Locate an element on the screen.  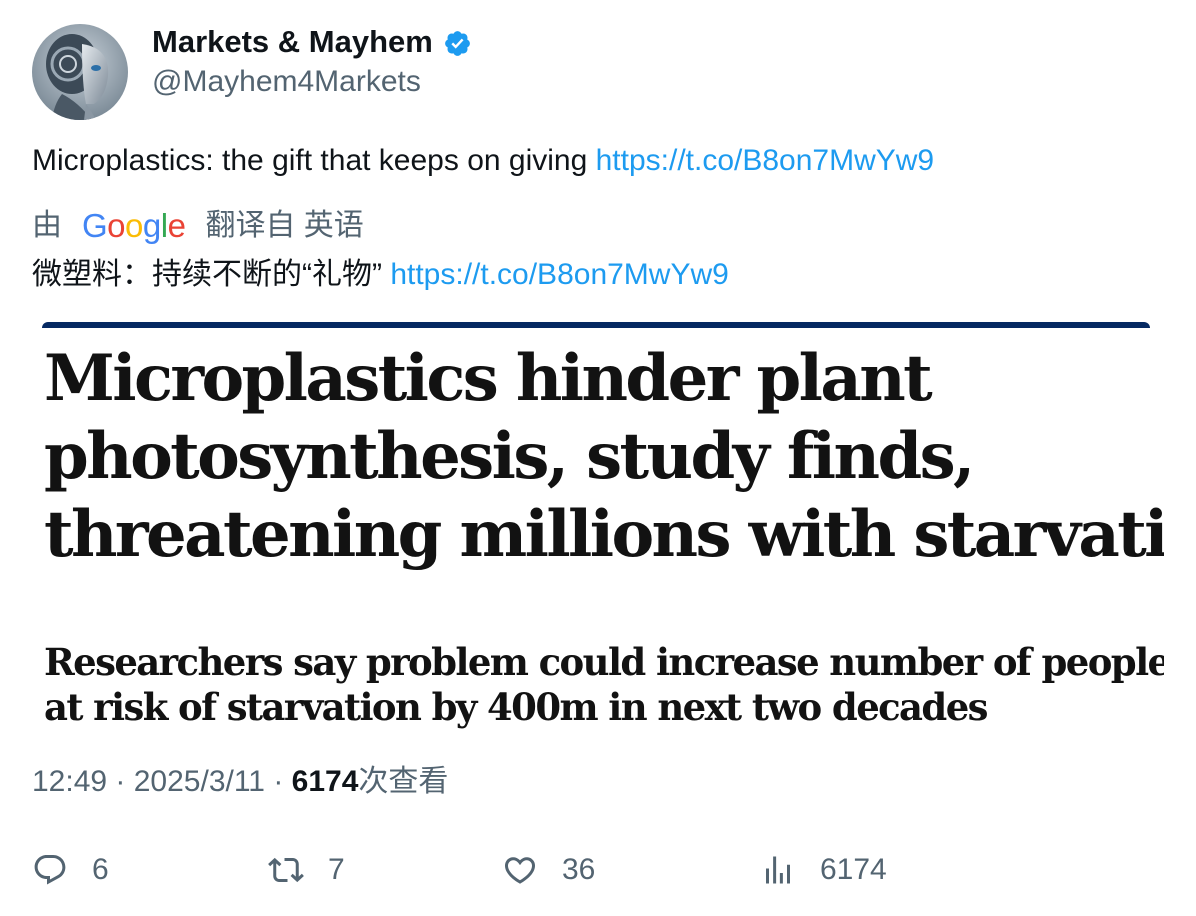
user-handle: @Mayhem4Markets is located at coordinates (312, 82).